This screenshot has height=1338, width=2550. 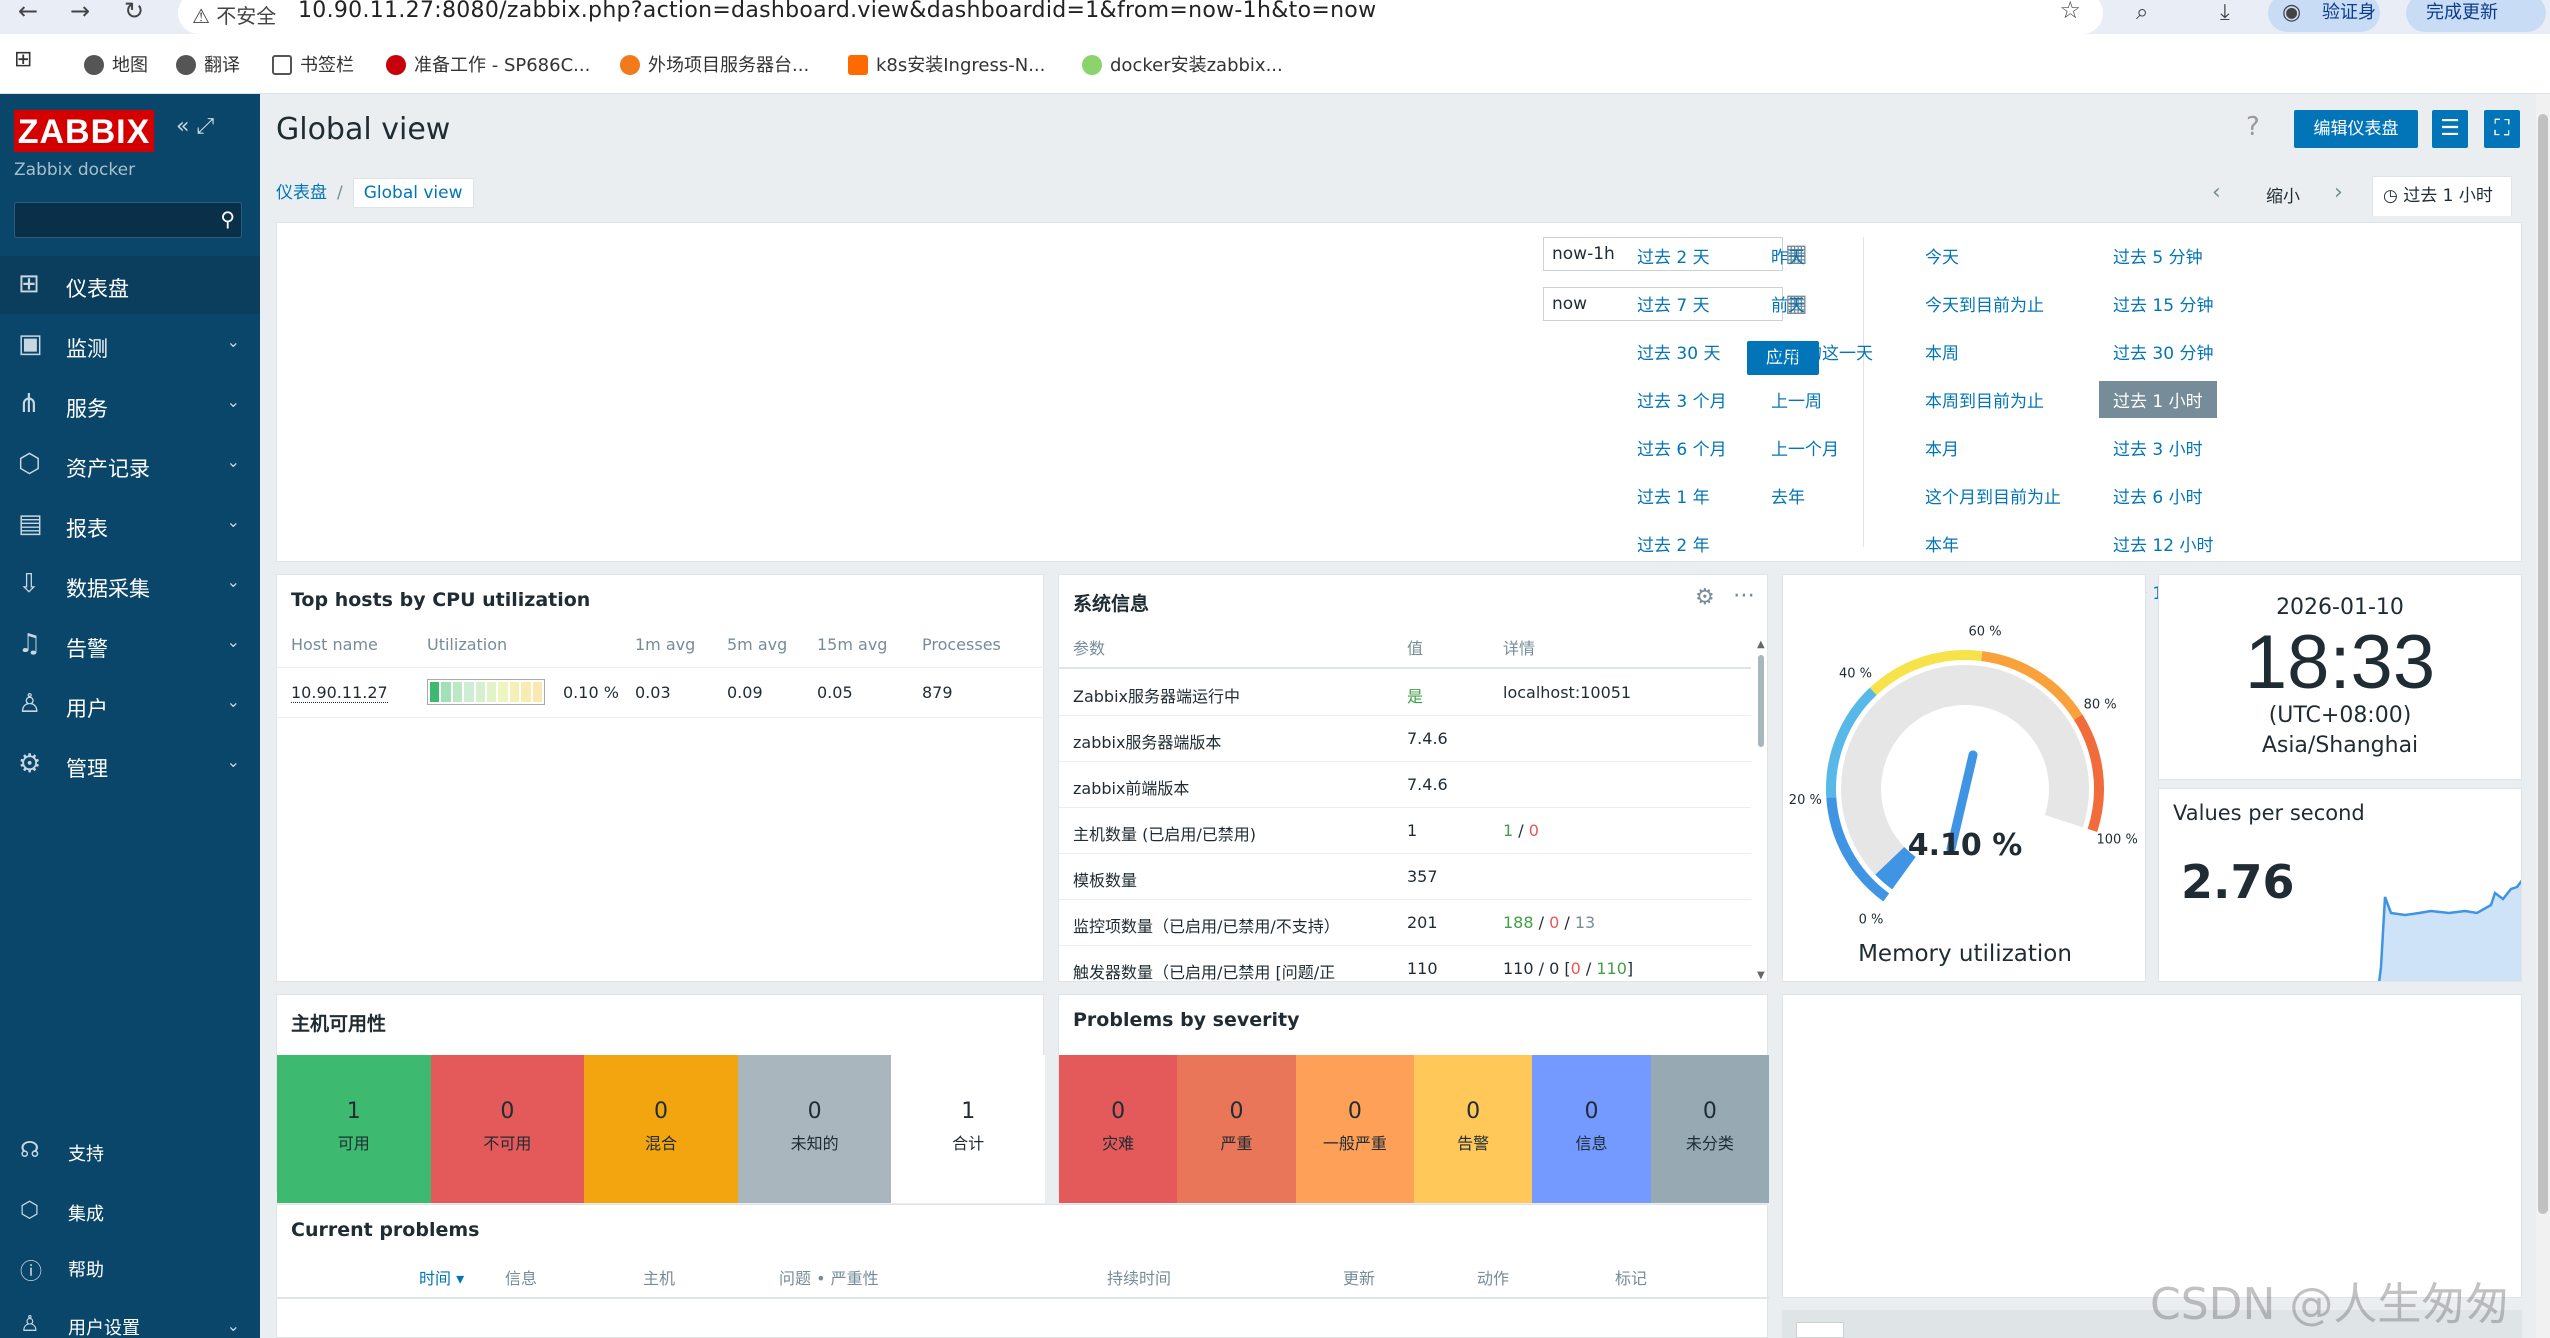 I want to click on help-icon: ?, so click(x=2253, y=127).